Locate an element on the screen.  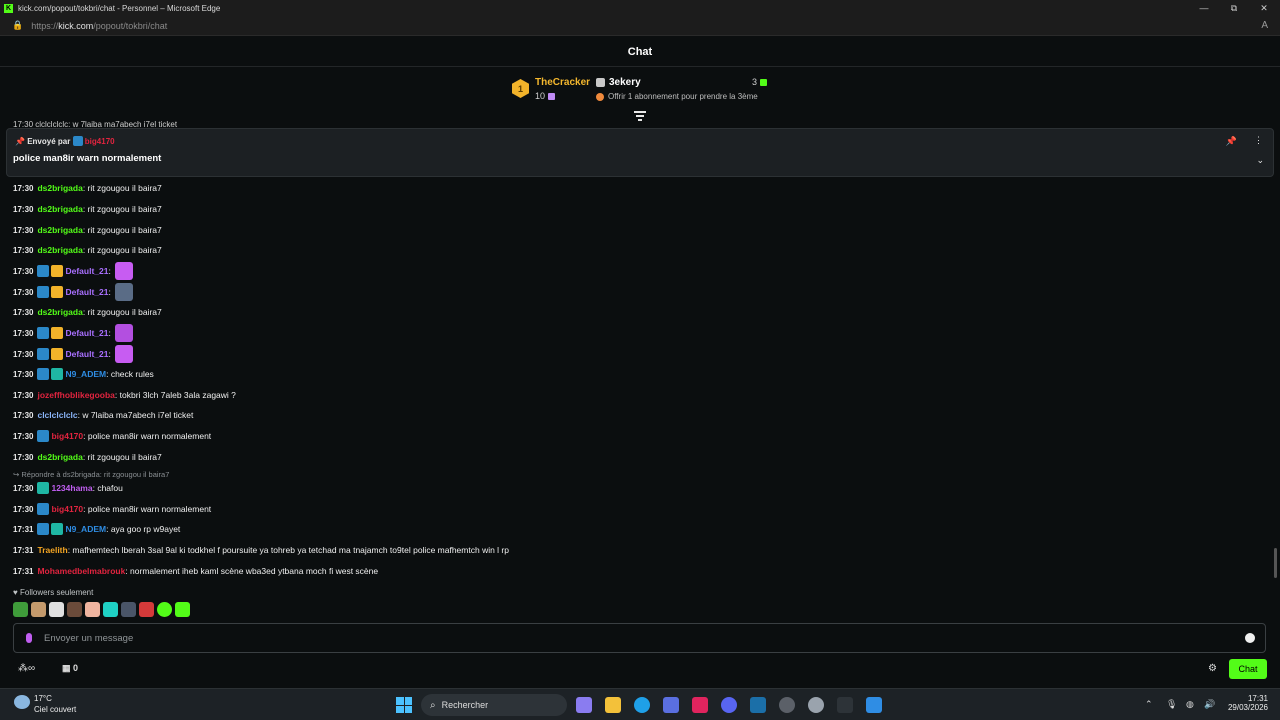
microphone-icon is located at coordinates (29, 638).